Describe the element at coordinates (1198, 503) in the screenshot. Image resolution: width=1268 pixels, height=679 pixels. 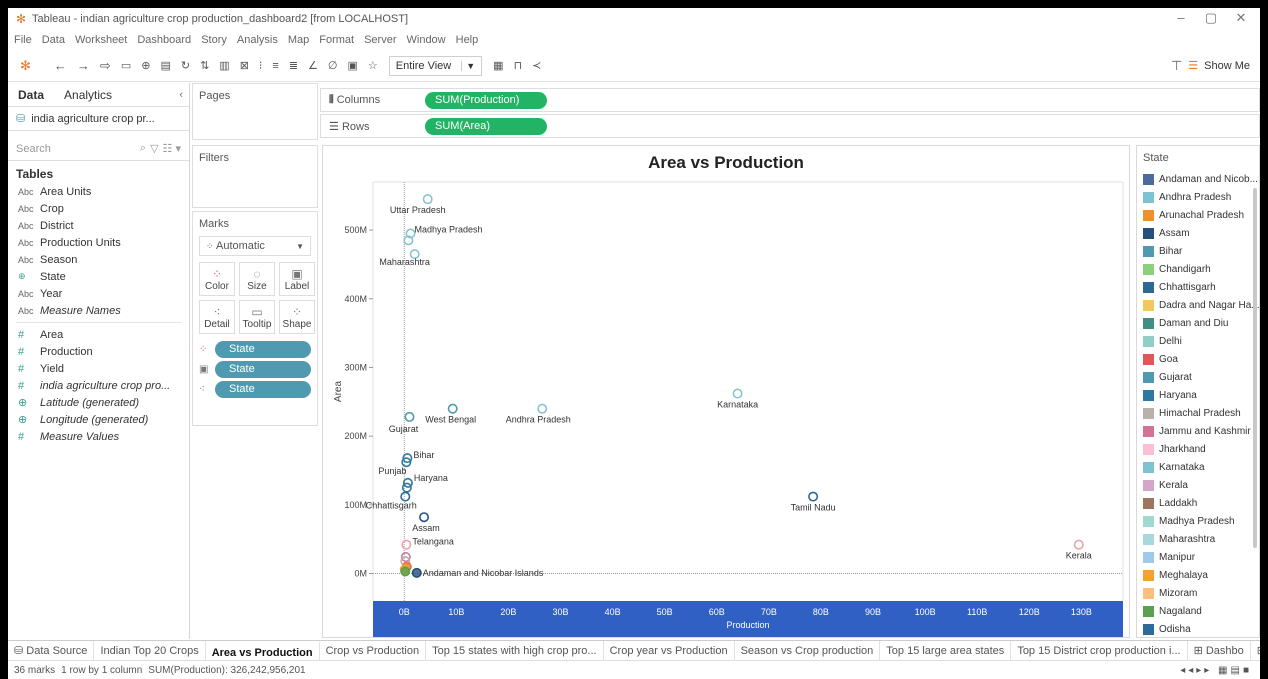
I see `legend-item: Laddakh` at that location.